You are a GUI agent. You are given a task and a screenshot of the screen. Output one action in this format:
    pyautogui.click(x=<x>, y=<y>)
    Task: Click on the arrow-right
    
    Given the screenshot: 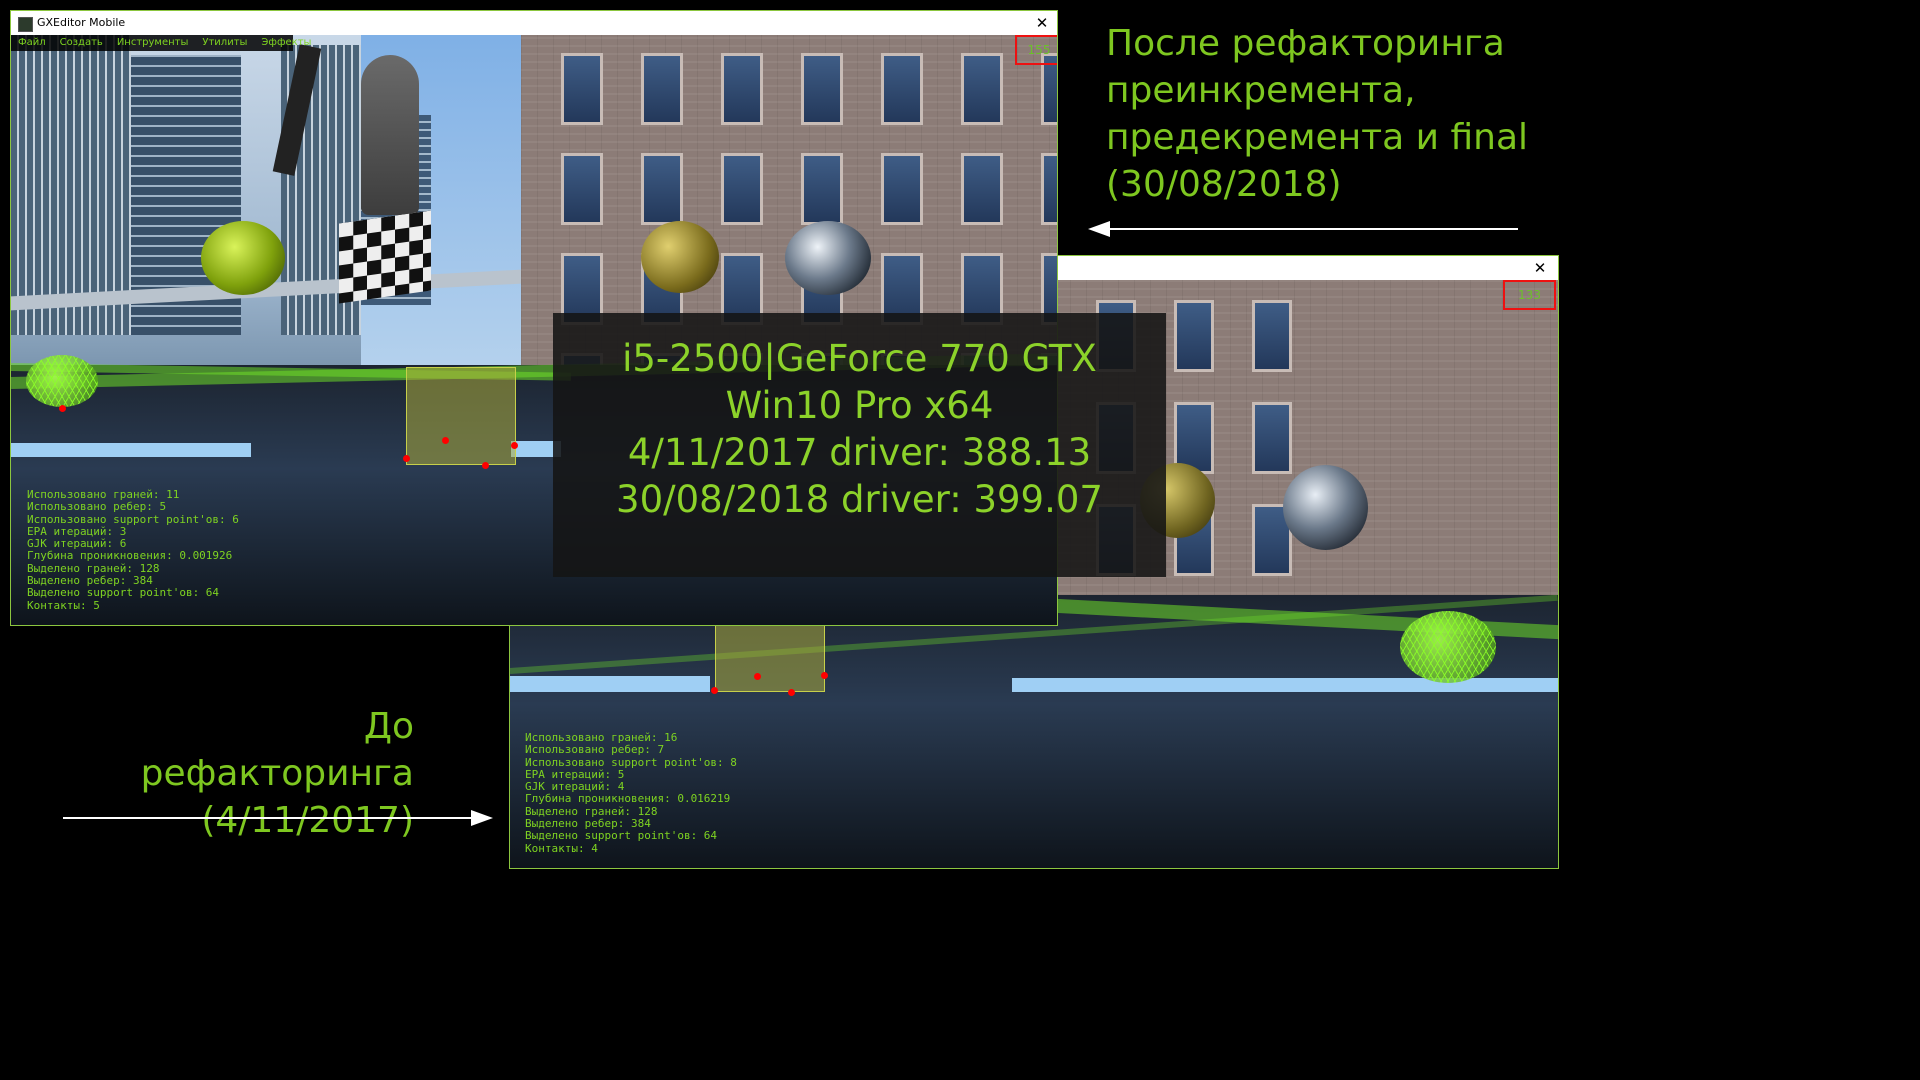 What is the action you would take?
    pyautogui.click(x=268, y=818)
    